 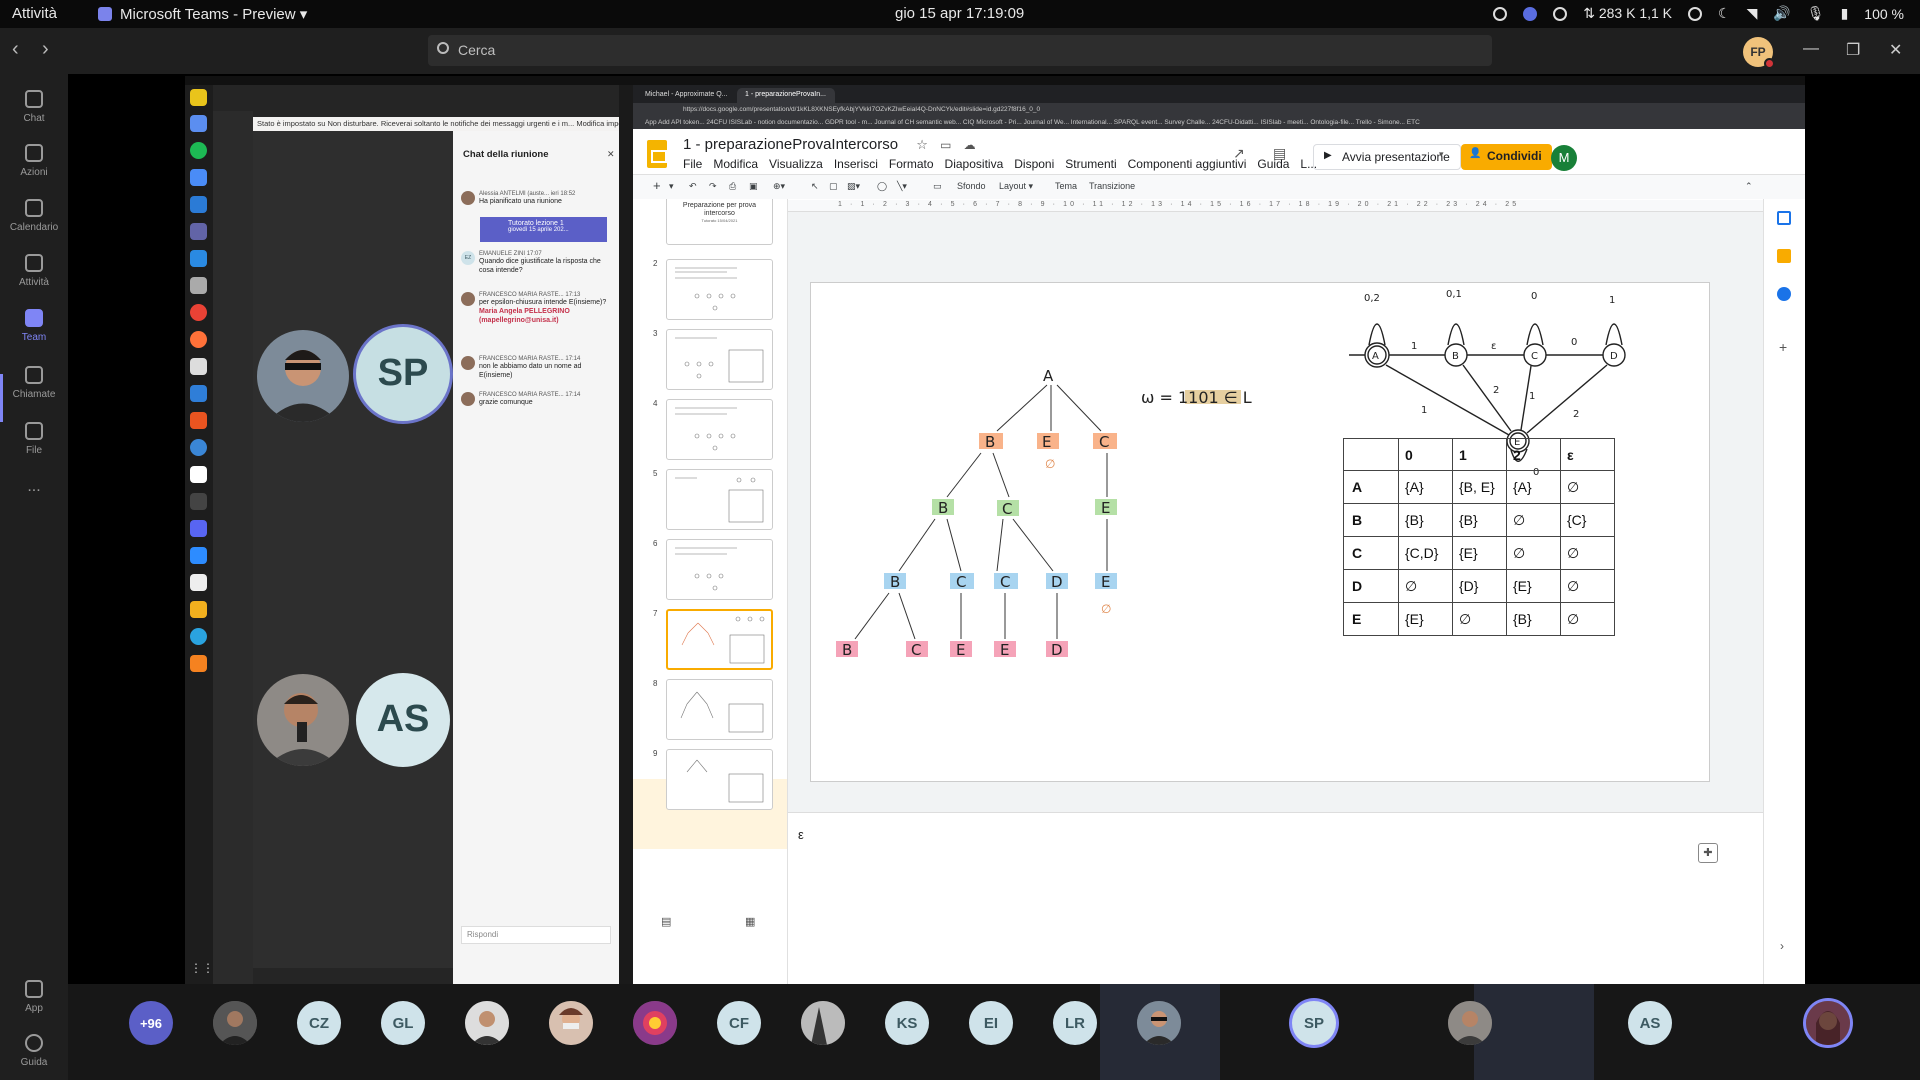 What do you see at coordinates (974, 164) in the screenshot?
I see `menu-slide: Diapositiva` at bounding box center [974, 164].